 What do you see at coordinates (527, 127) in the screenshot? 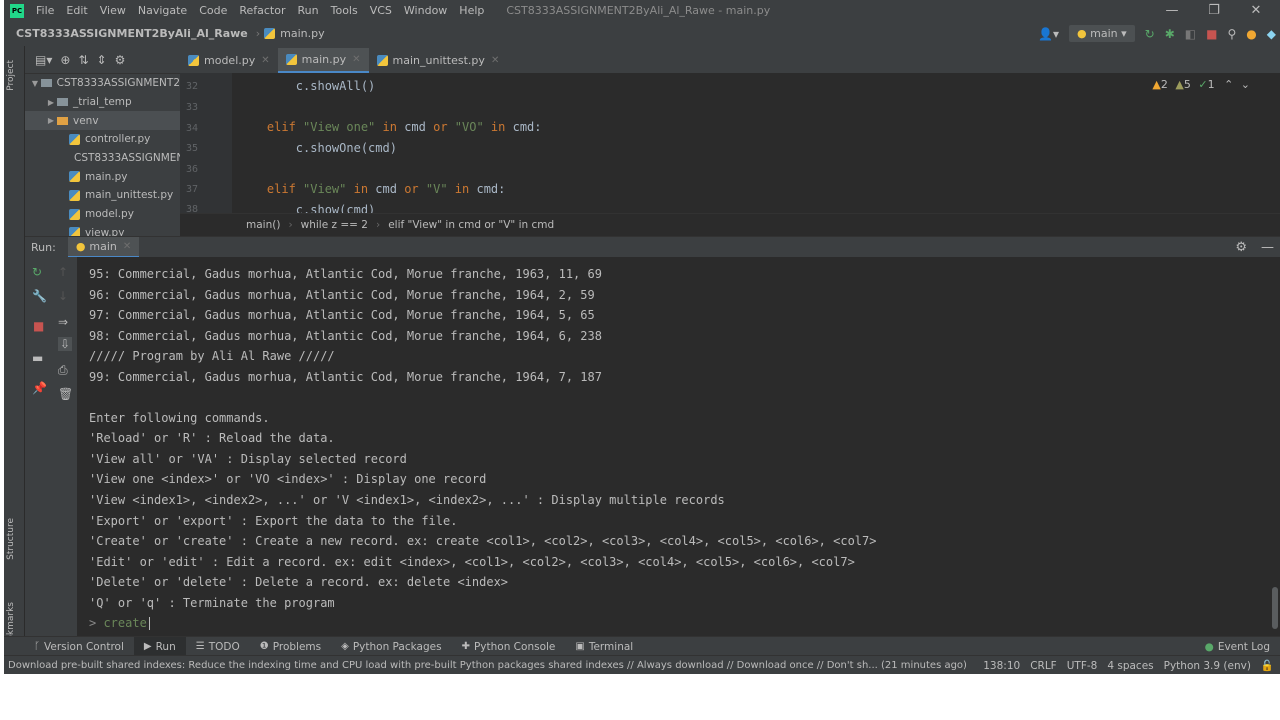
I see `code-text: cmd:` at bounding box center [527, 127].